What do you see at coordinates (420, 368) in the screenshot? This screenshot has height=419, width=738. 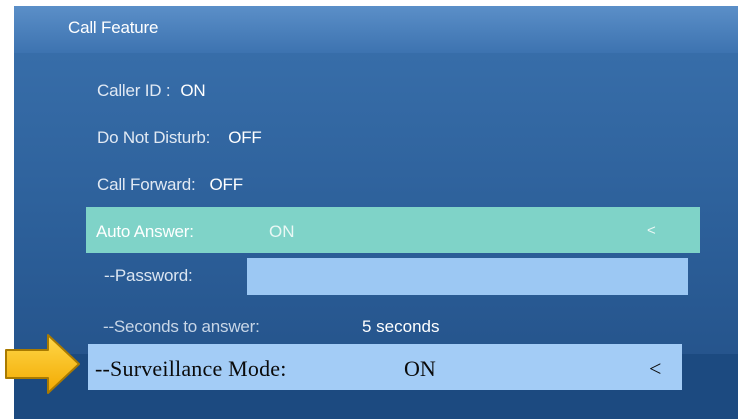 I see `surveillance-mode-value: ON` at bounding box center [420, 368].